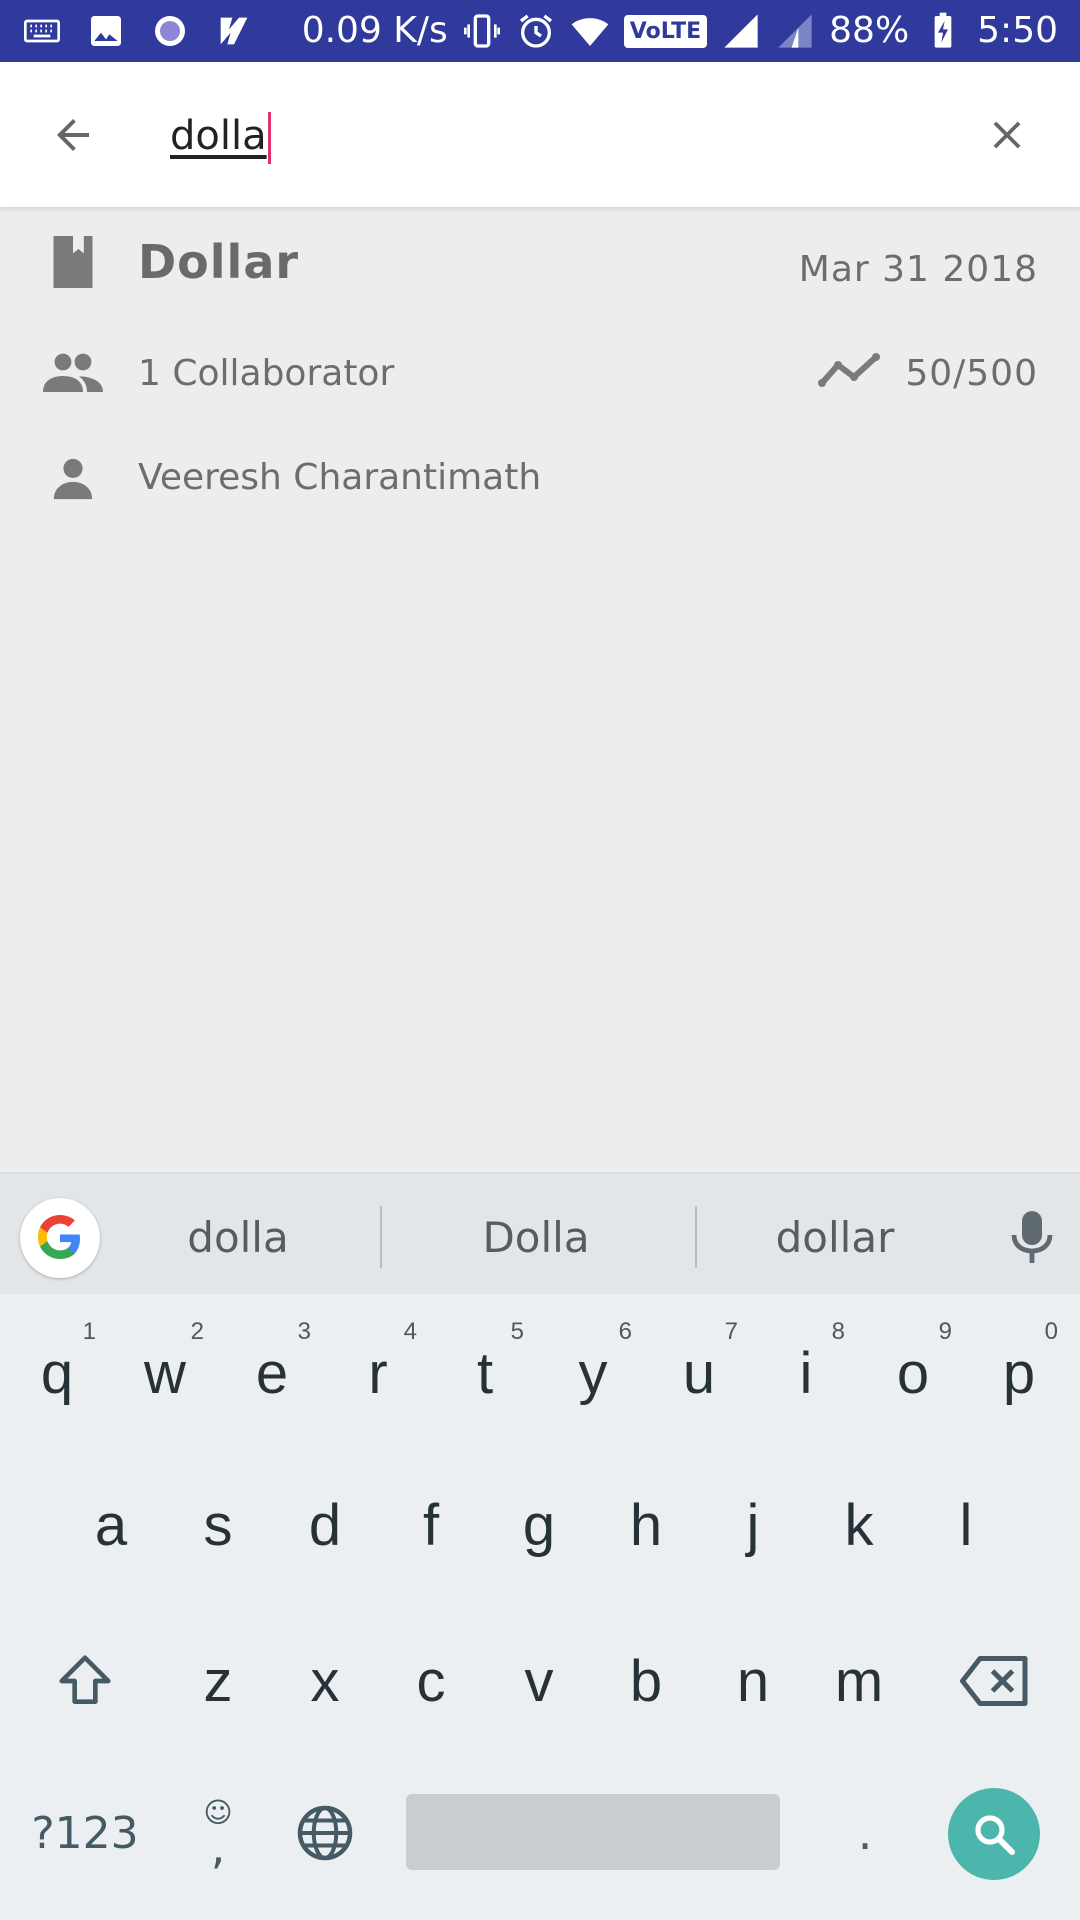 The height and width of the screenshot is (1920, 1080). Describe the element at coordinates (269, 138) in the screenshot. I see `text-caret` at that location.